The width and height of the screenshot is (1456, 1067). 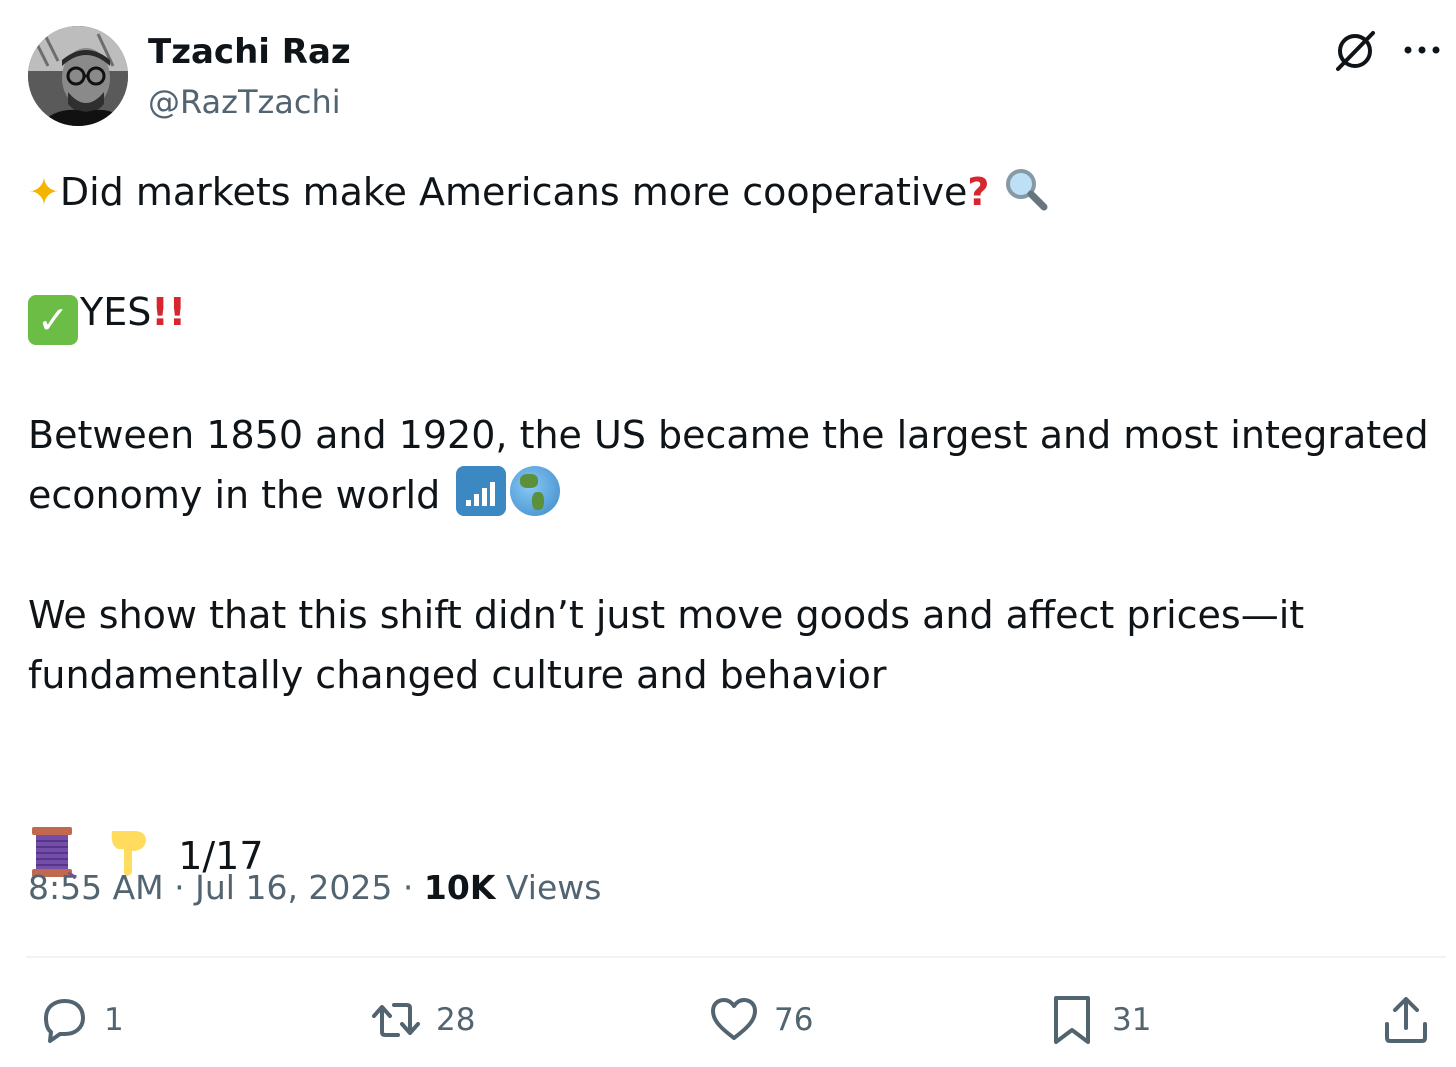 I want to click on heart-icon, so click(x=734, y=1019).